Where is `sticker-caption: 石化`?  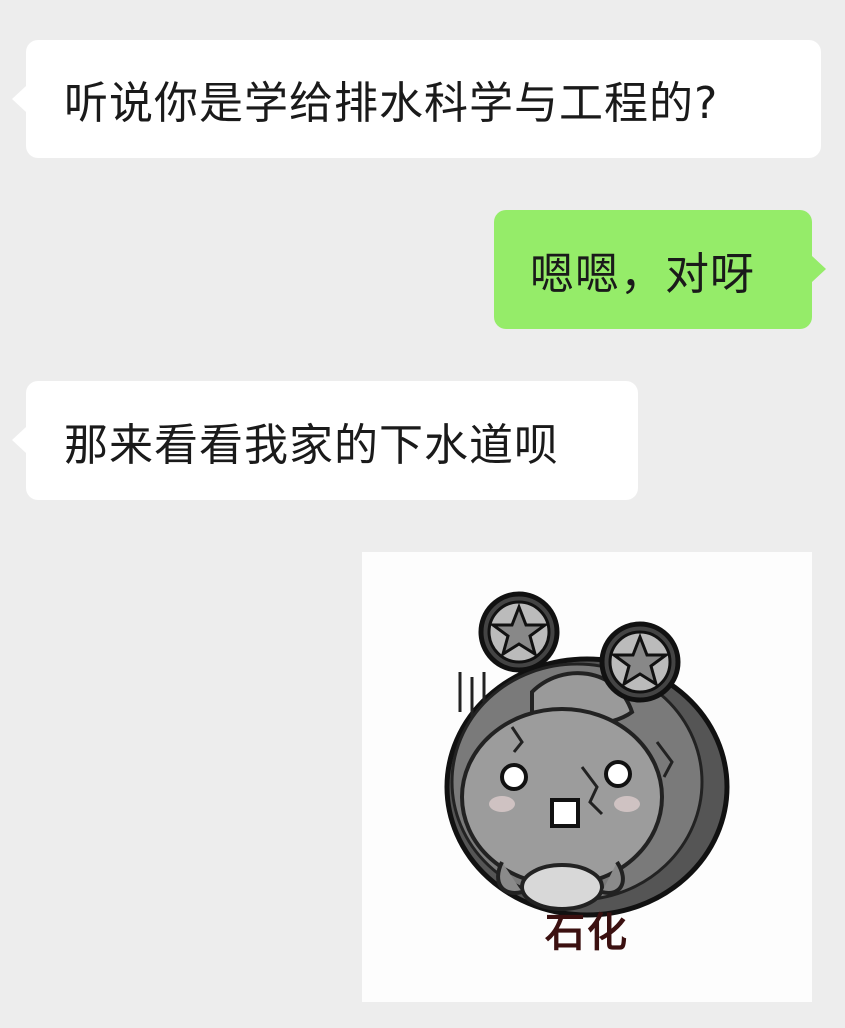 sticker-caption: 石化 is located at coordinates (587, 932).